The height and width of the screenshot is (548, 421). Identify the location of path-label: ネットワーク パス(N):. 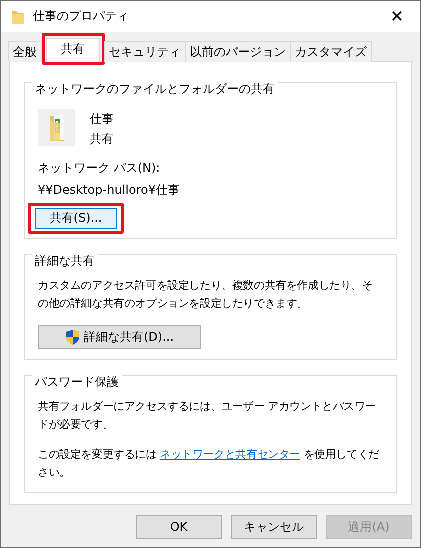
(100, 168).